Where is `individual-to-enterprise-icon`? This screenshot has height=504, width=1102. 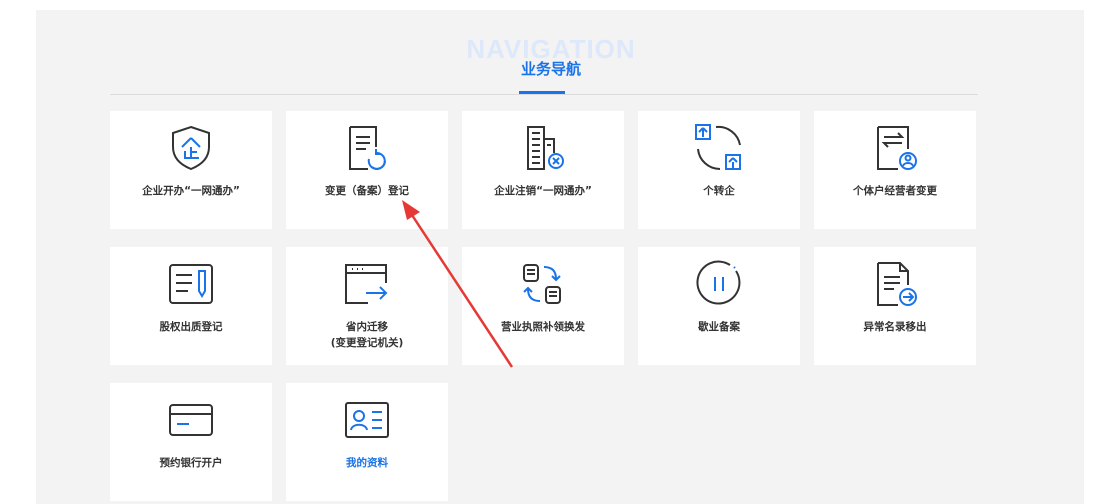
individual-to-enterprise-icon is located at coordinates (718, 147).